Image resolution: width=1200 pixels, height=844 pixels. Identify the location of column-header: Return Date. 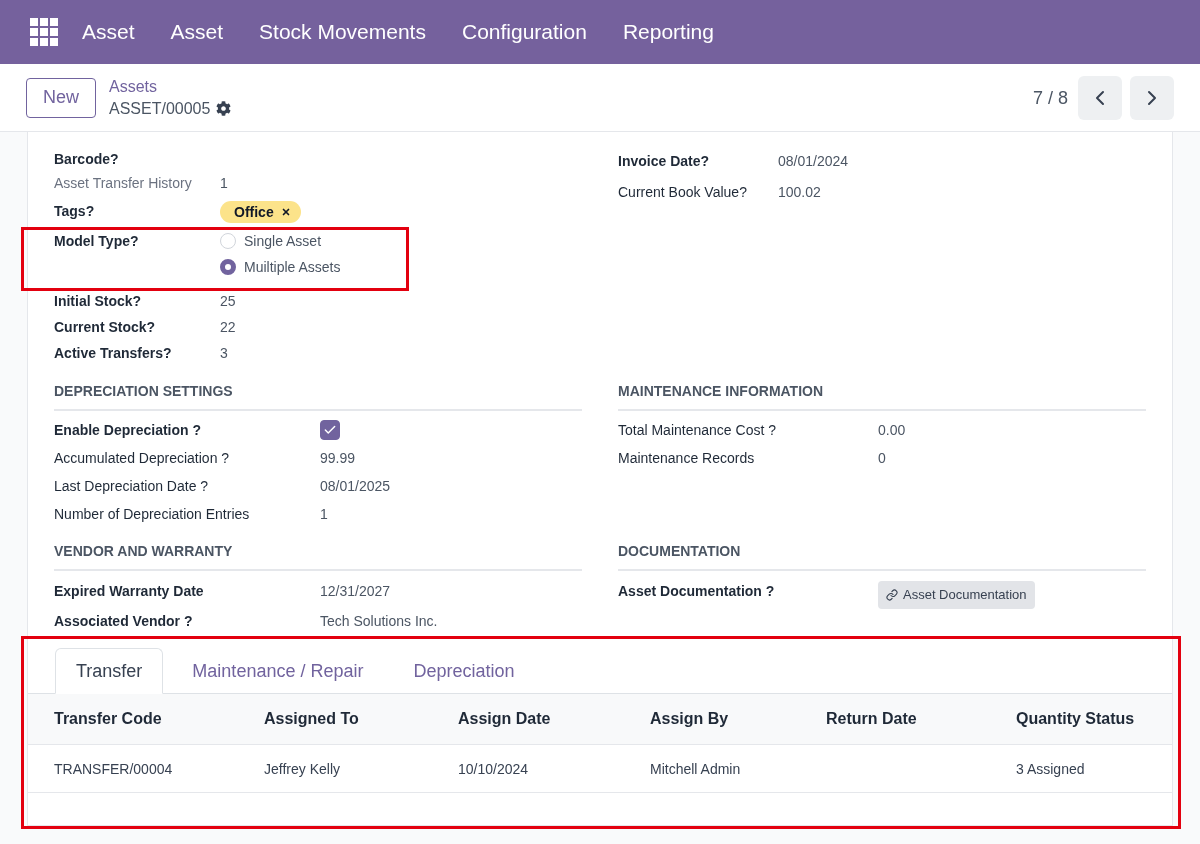
(871, 718).